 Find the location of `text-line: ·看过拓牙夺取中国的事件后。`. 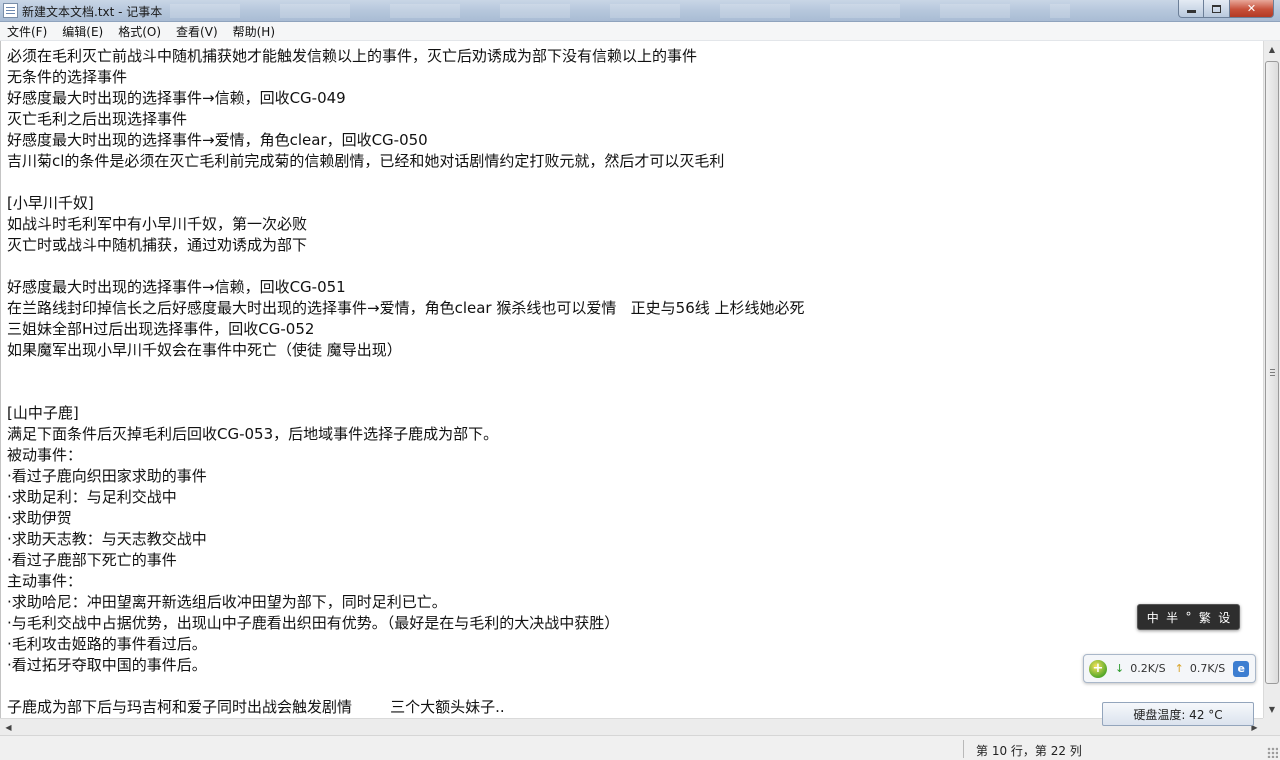

text-line: ·看过拓牙夺取中国的事件后。 is located at coordinates (107, 665).